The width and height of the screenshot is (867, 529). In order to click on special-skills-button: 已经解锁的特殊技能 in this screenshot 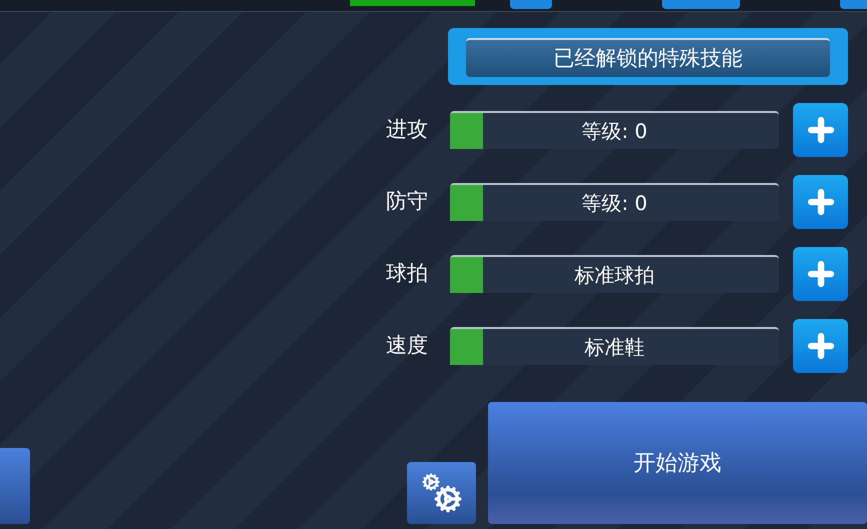, I will do `click(648, 56)`.